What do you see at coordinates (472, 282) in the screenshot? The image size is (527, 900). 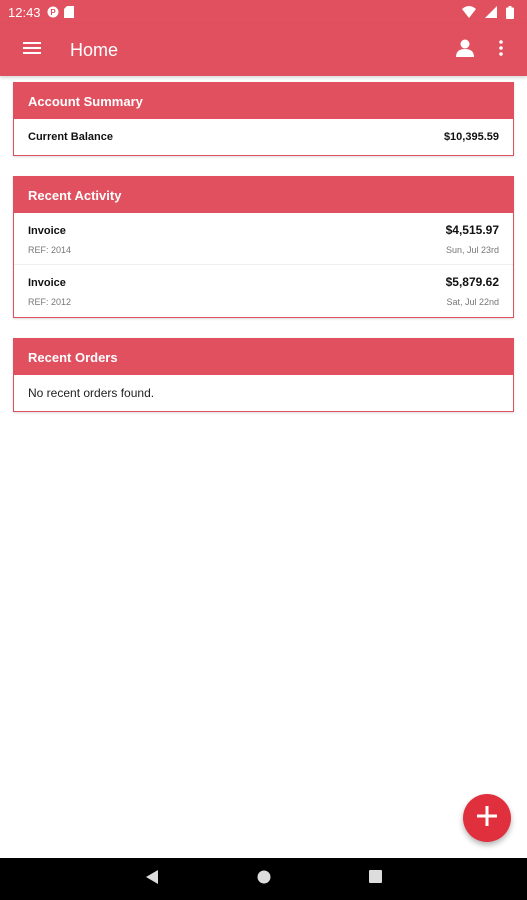 I see `activity-amount: $5,879.62` at bounding box center [472, 282].